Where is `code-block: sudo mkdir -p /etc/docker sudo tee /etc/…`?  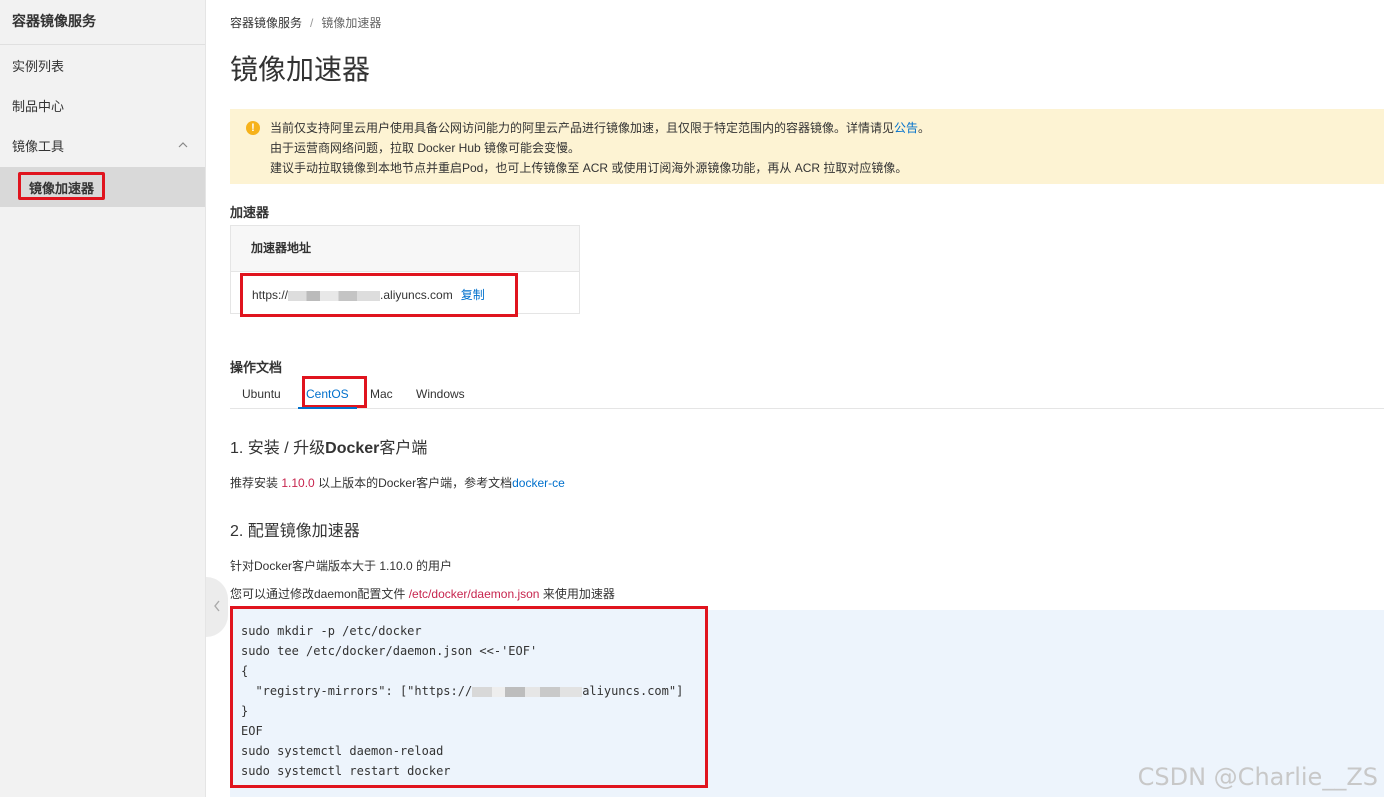 code-block: sudo mkdir -p /etc/docker sudo tee /etc/… is located at coordinates (469, 697).